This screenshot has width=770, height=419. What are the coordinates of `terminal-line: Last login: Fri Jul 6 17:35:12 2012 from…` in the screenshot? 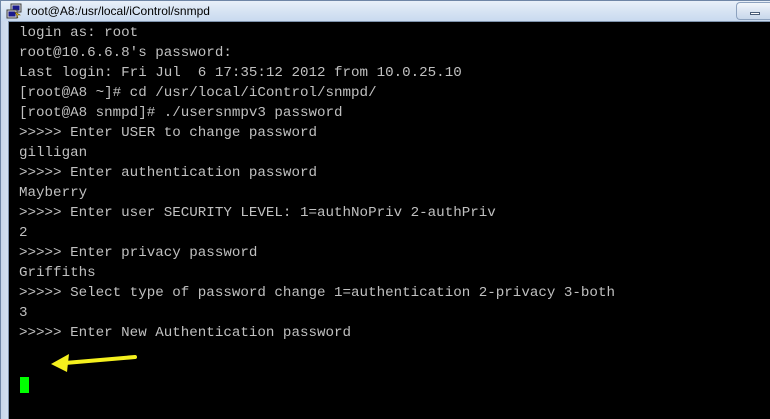 It's located at (240, 73).